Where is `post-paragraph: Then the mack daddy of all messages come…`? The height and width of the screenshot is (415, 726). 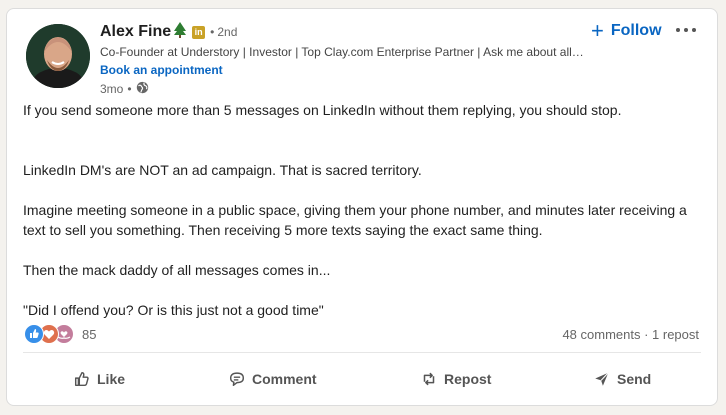 post-paragraph: Then the mack daddy of all messages come… is located at coordinates (177, 270).